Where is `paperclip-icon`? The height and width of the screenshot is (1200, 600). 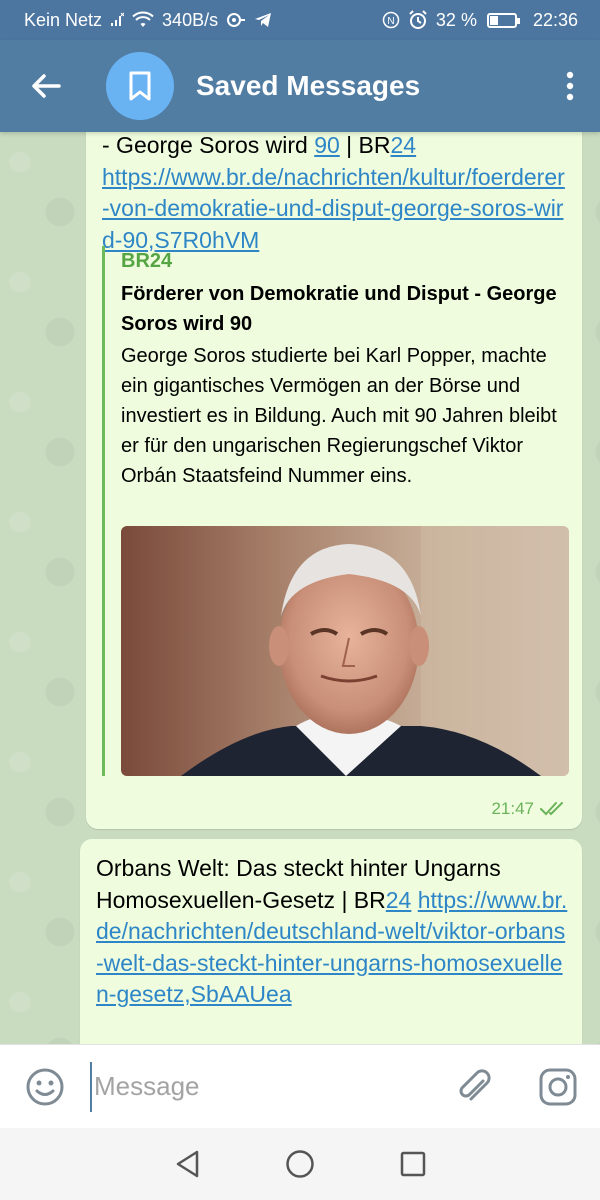
paperclip-icon is located at coordinates (475, 1084).